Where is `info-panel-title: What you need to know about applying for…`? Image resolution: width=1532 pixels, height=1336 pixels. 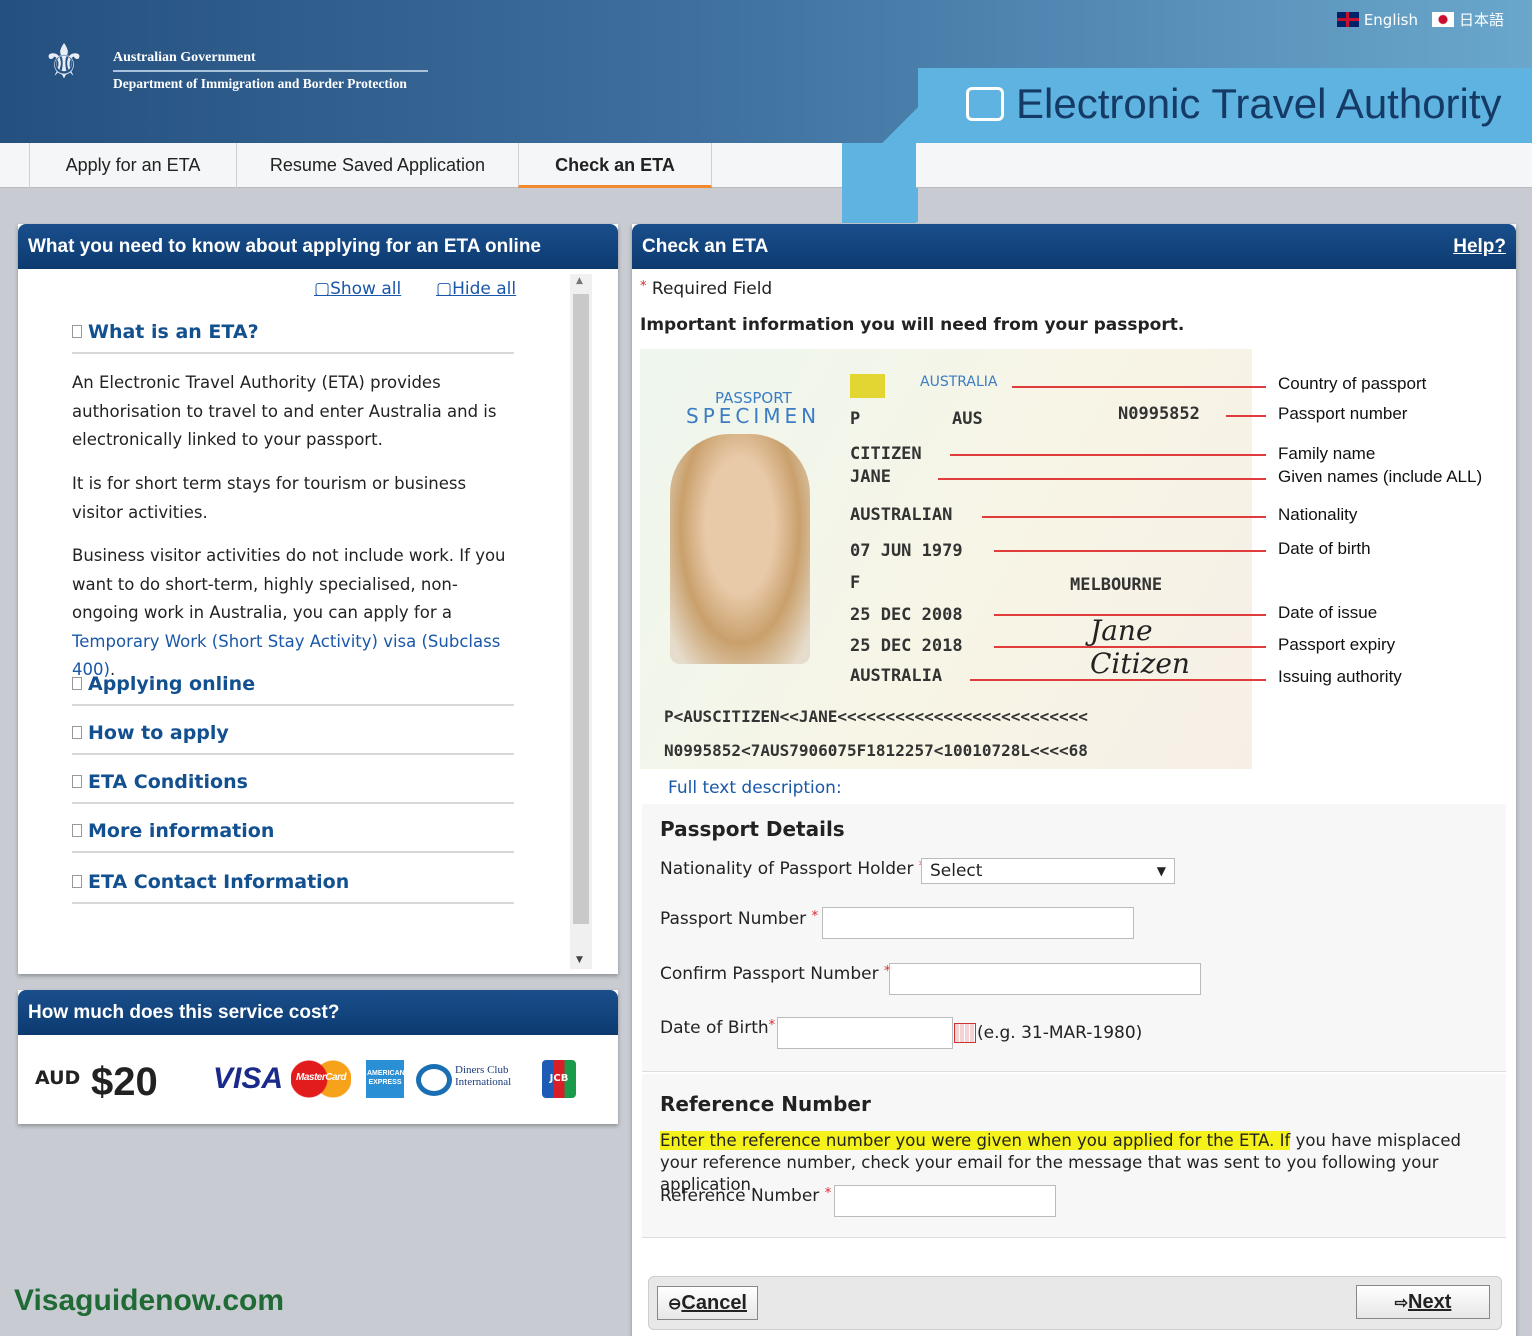
info-panel-title: What you need to know about applying for… is located at coordinates (318, 246).